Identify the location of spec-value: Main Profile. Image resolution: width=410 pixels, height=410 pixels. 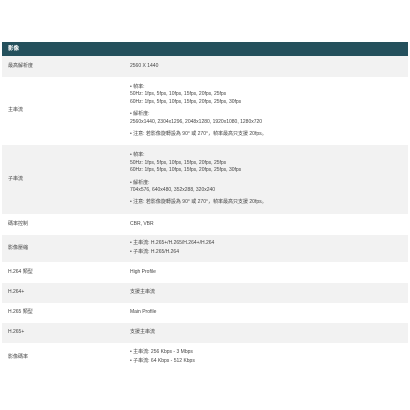
(269, 313).